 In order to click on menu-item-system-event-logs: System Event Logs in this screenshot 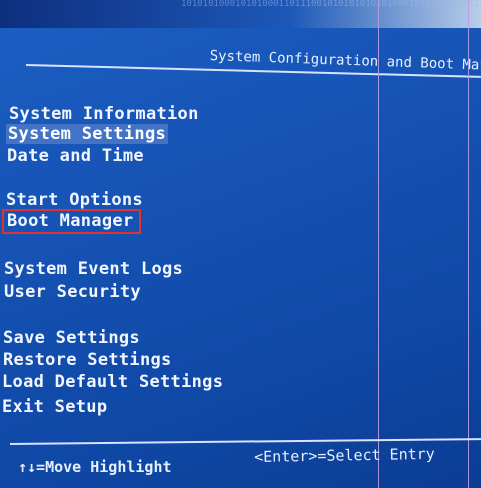, I will do `click(93, 269)`.